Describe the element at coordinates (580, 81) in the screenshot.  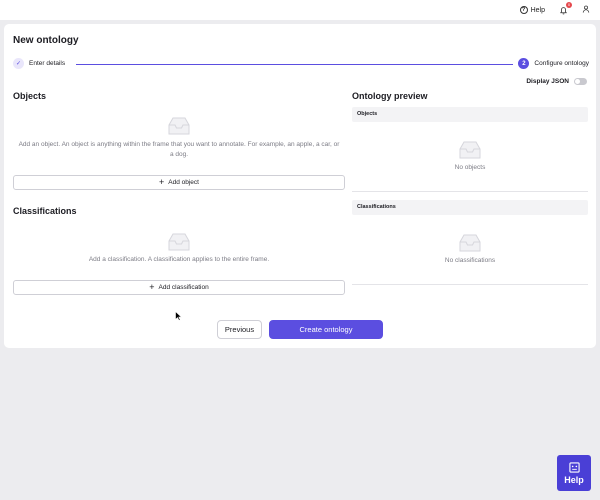
I see `toggle-switch` at that location.